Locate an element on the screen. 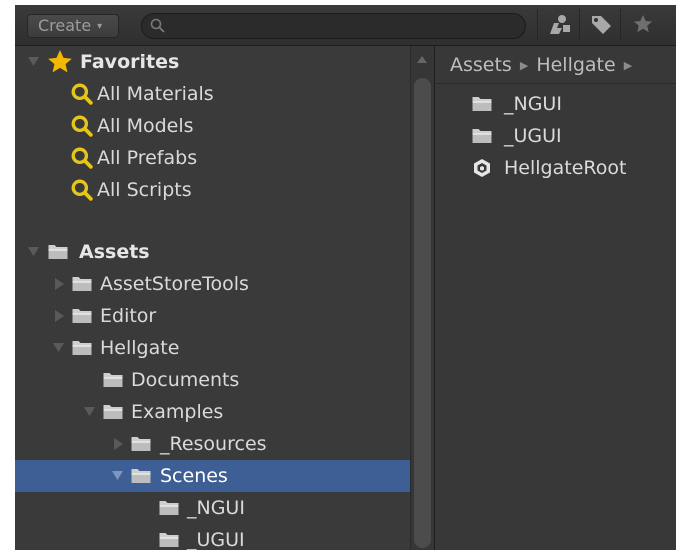 The height and width of the screenshot is (550, 676). content-item-label: _UGUI is located at coordinates (533, 136).